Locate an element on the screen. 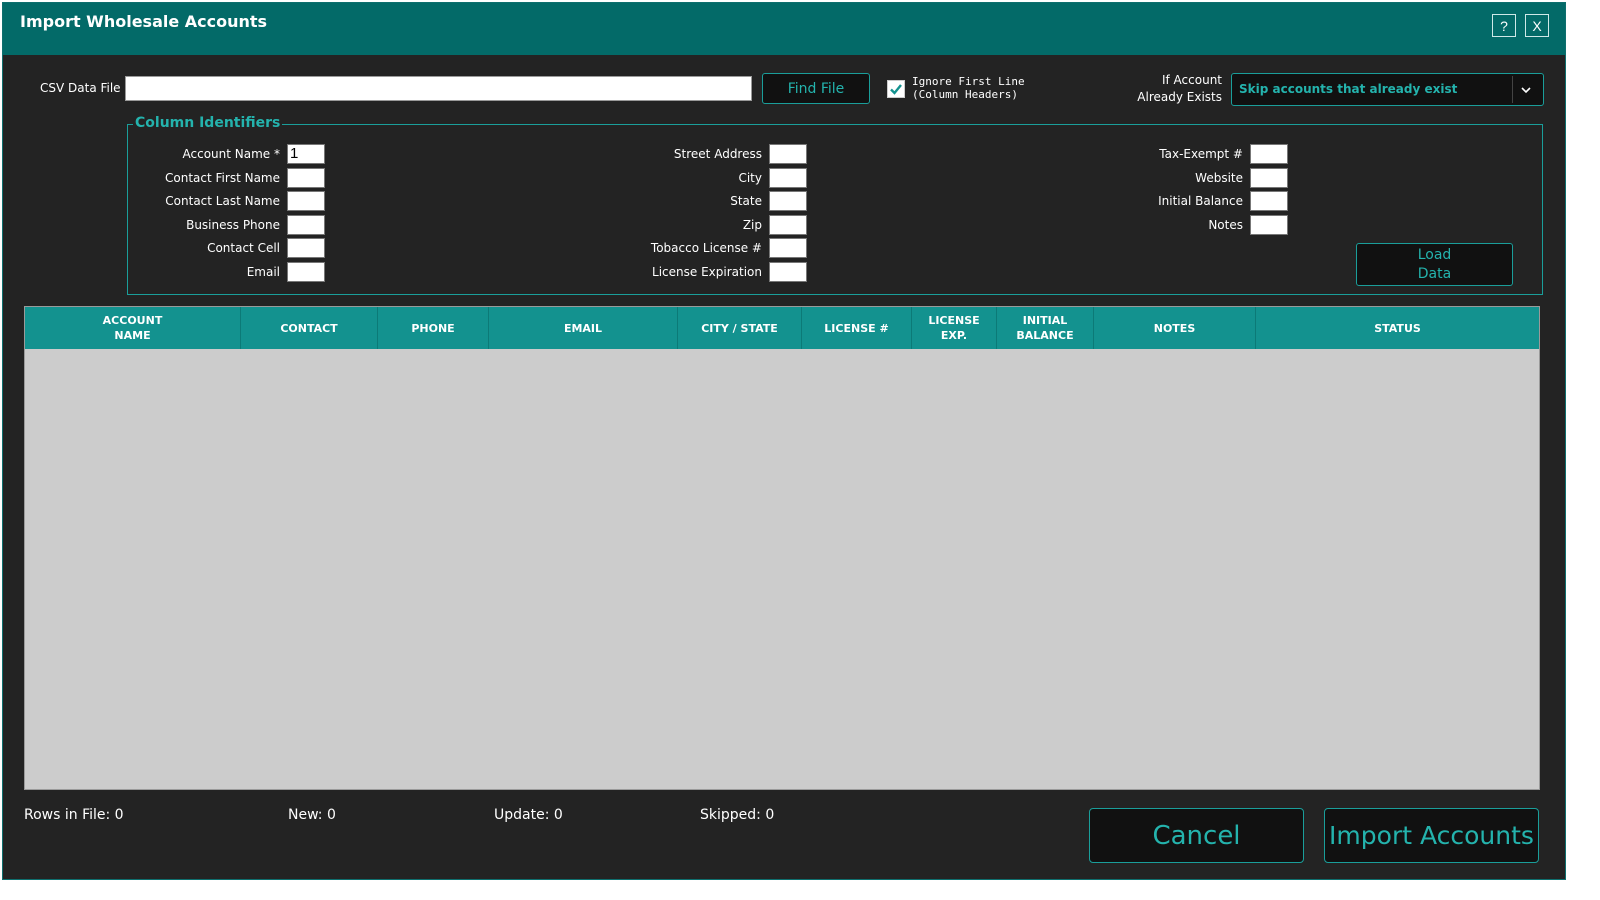  website-label: Website is located at coordinates (1219, 178).